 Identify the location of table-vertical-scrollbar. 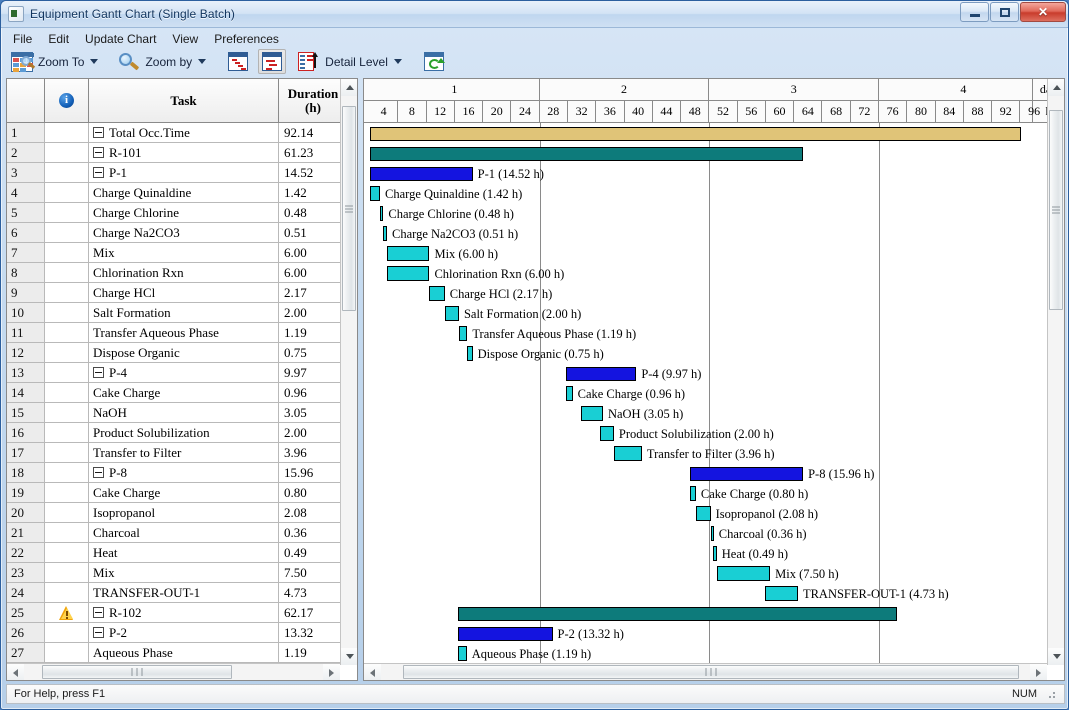
(348, 372).